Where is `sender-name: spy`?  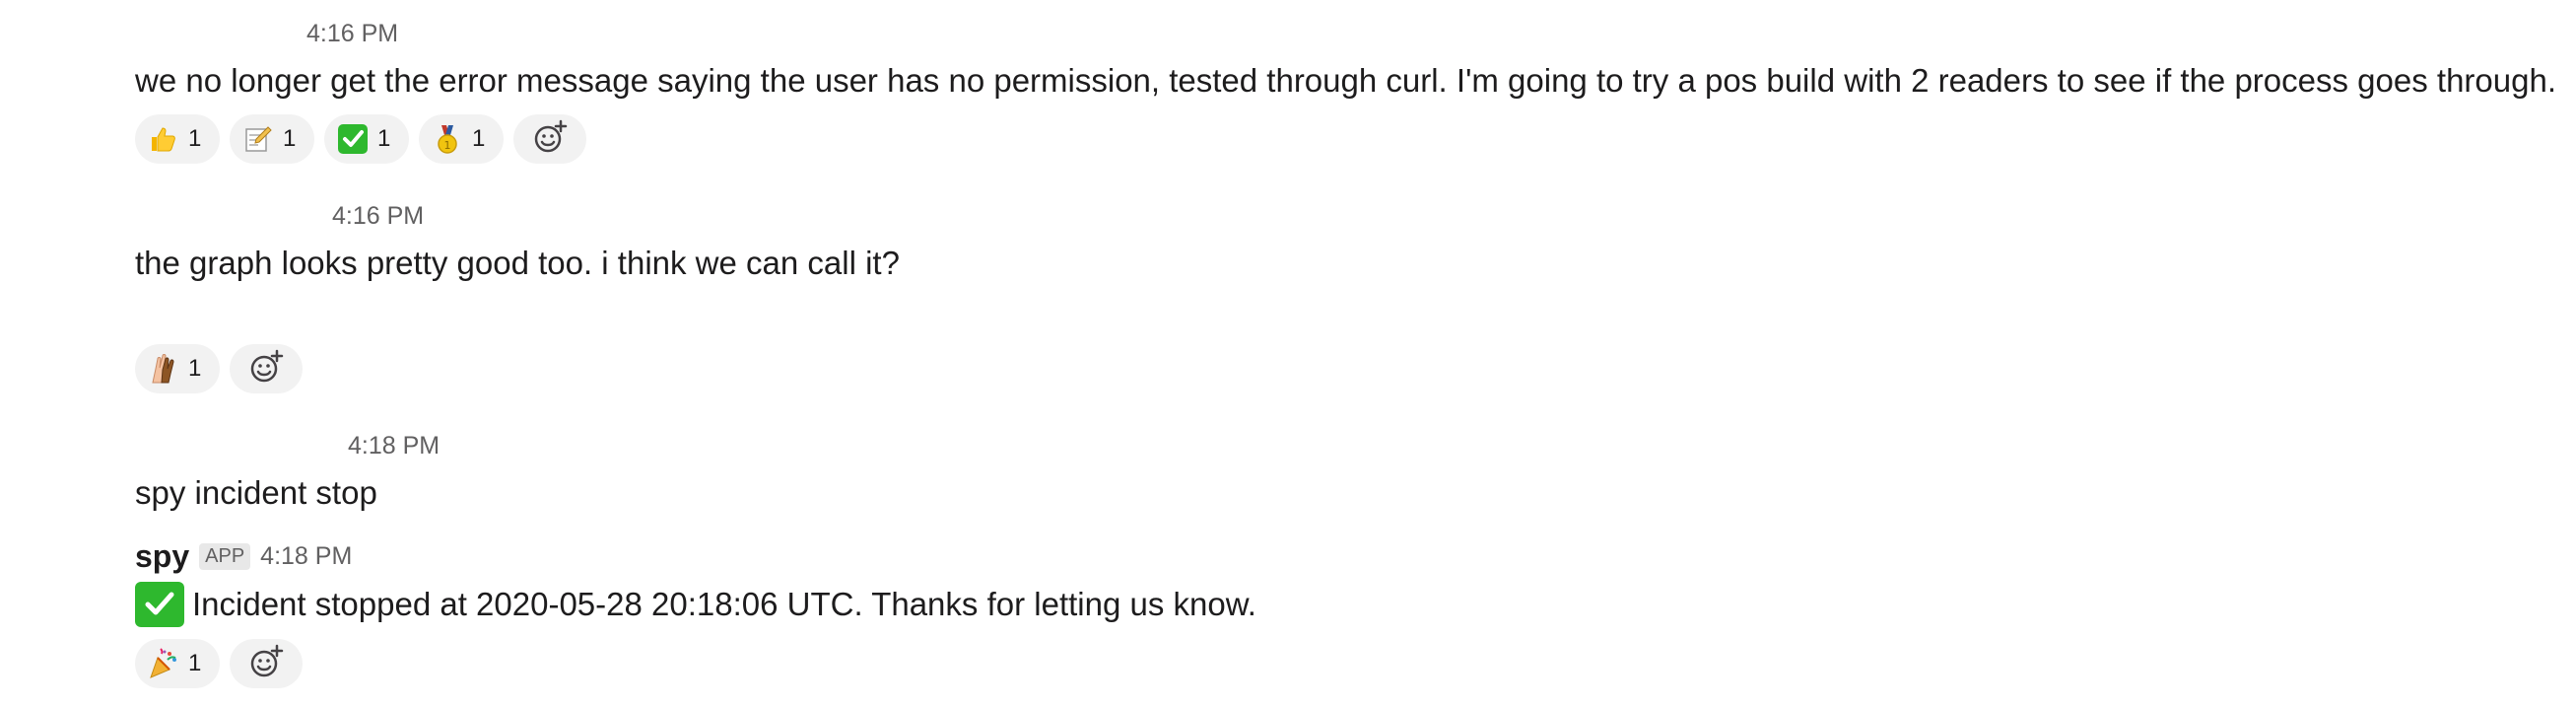 sender-name: spy is located at coordinates (162, 556).